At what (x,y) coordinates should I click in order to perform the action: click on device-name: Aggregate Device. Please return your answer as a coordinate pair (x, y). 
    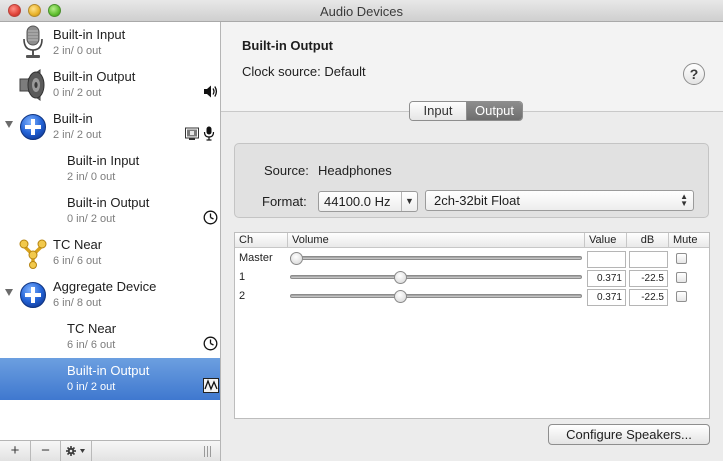
    Looking at the image, I should click on (105, 286).